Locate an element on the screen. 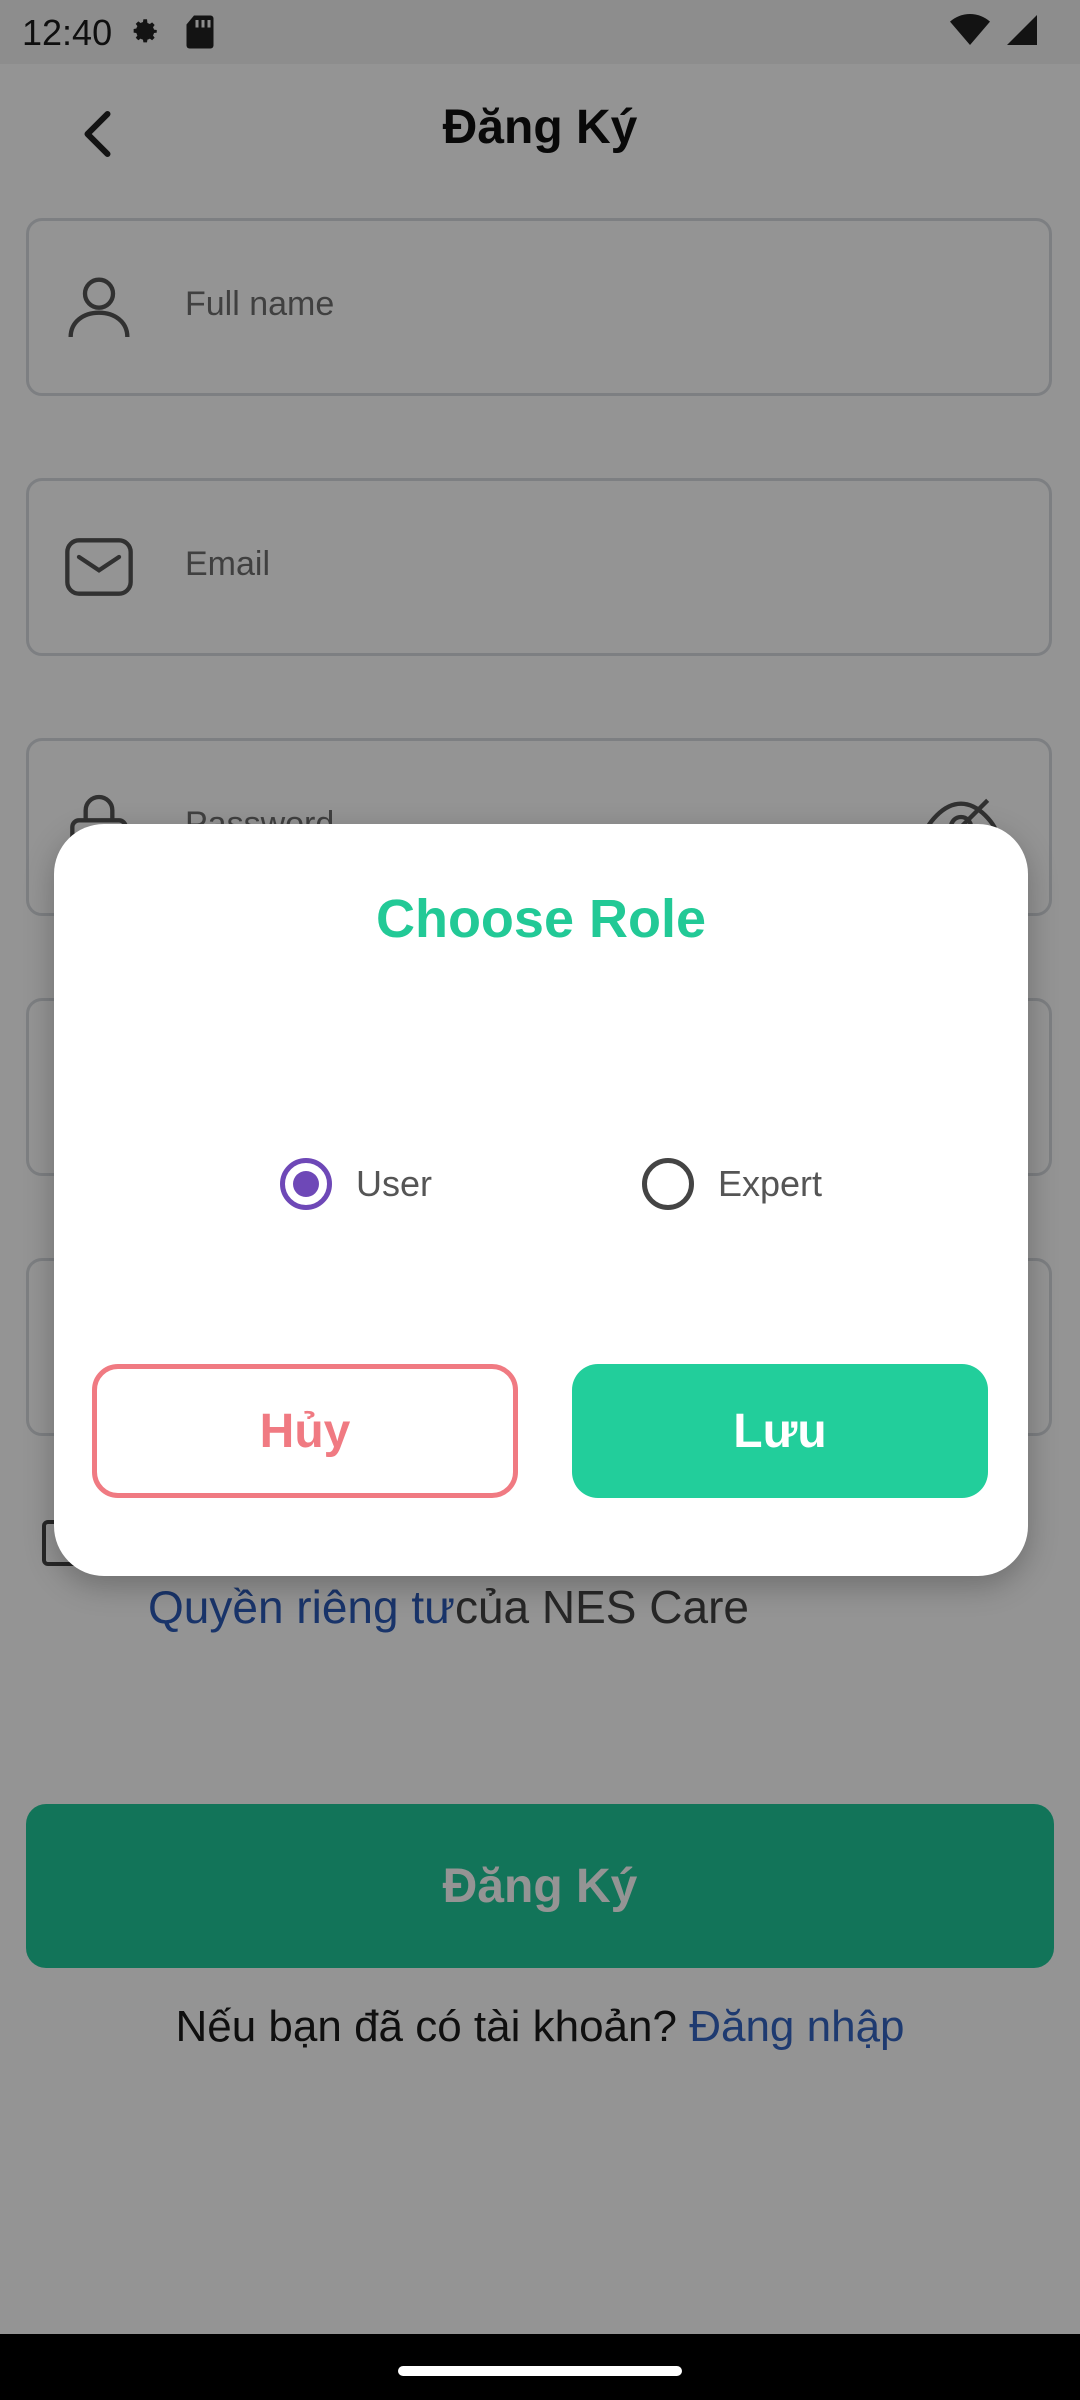 Image resolution: width=1080 pixels, height=2400 pixels. role-option-expert: Expert is located at coordinates (732, 1184).